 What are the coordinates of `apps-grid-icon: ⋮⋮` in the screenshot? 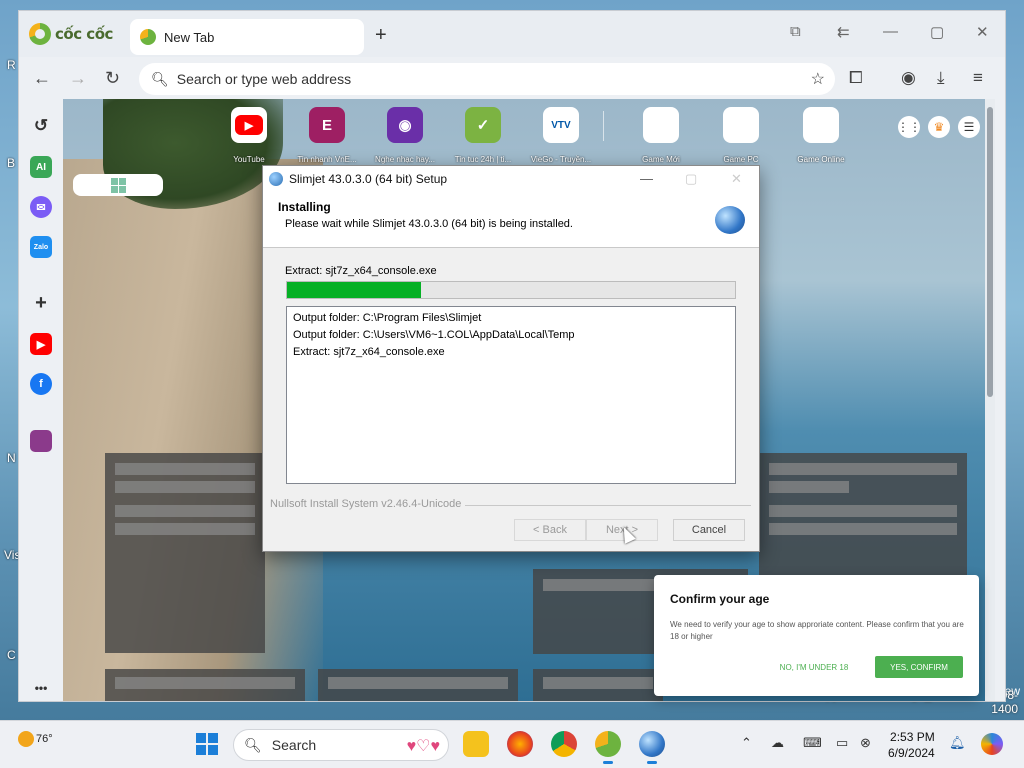 It's located at (909, 127).